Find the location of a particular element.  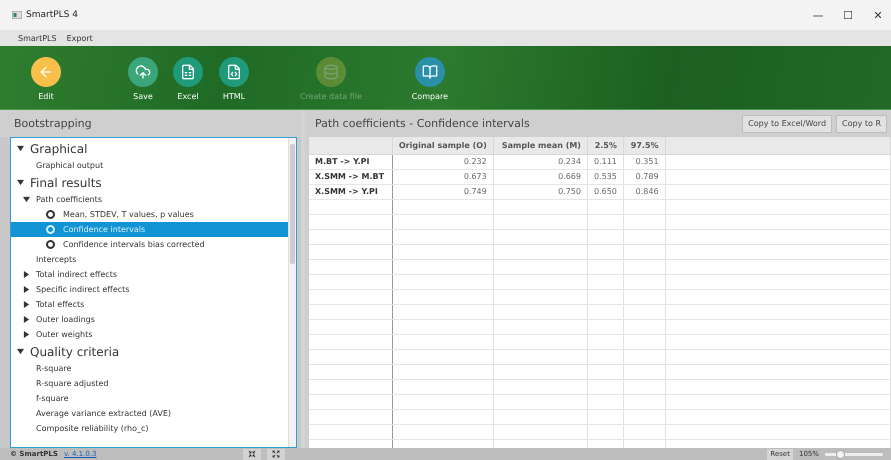

expand-icon is located at coordinates (276, 454).